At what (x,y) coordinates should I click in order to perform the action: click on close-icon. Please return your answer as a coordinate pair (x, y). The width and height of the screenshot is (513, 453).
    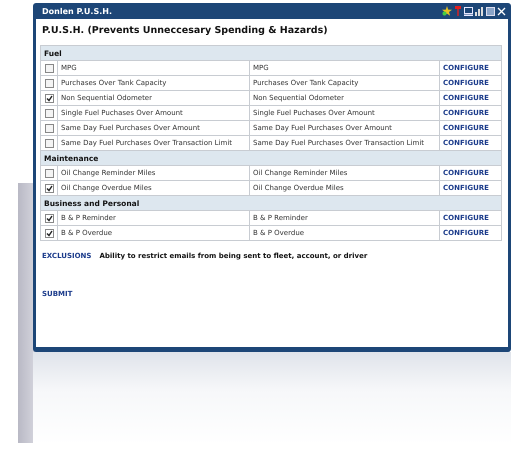
    Looking at the image, I should click on (501, 11).